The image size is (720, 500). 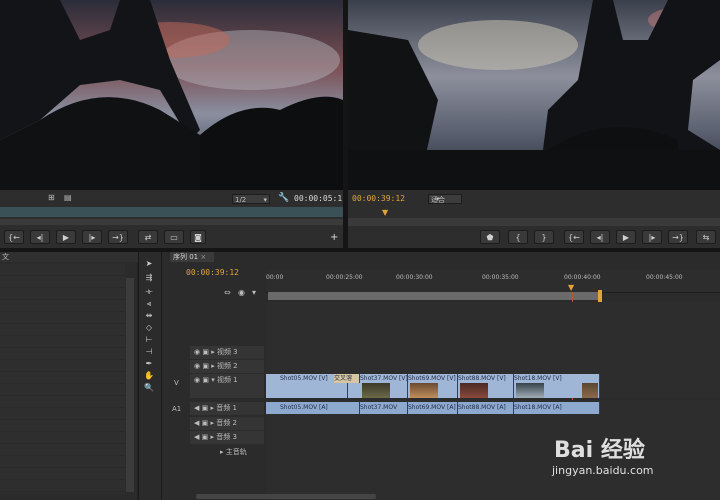 I want to click on video-clip: Shot37.MOV [V], so click(x=384, y=386).